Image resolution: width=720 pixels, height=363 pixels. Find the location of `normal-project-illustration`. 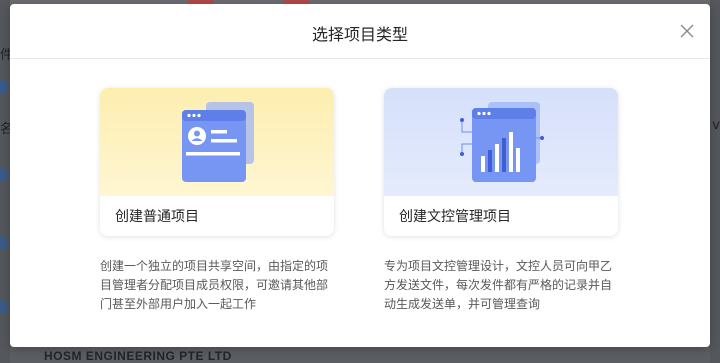

normal-project-illustration is located at coordinates (217, 142).